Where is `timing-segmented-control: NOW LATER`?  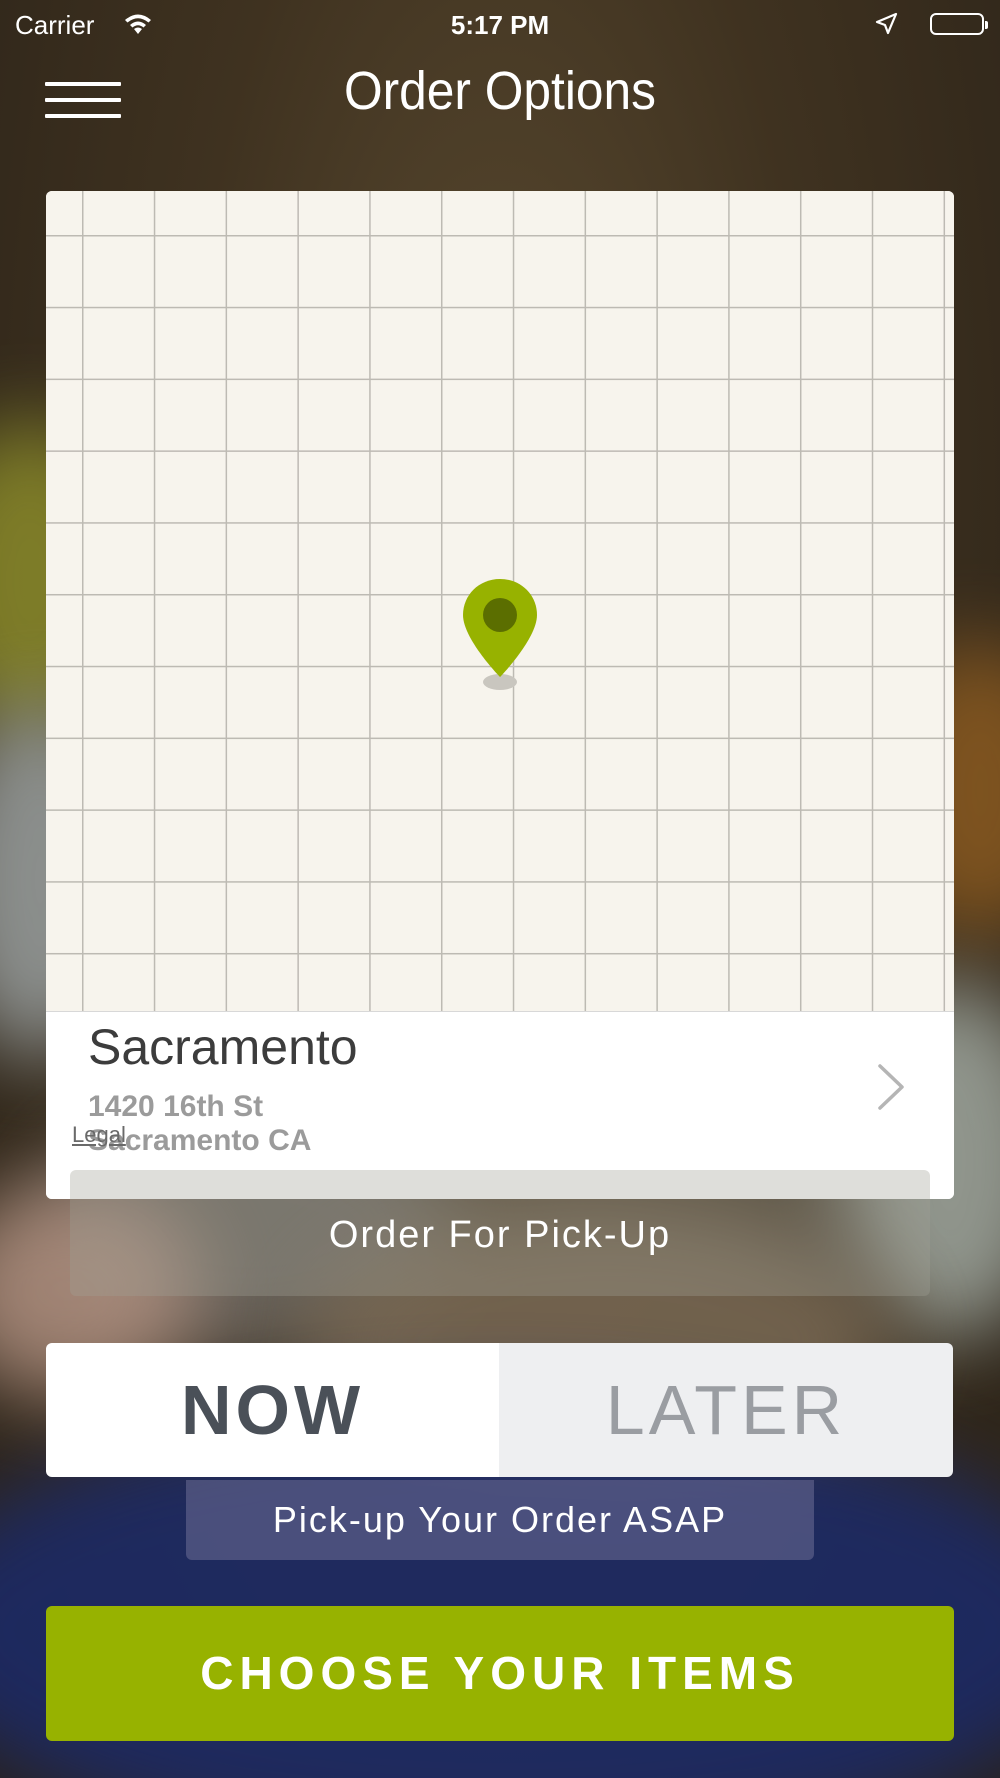
timing-segmented-control: NOW LATER is located at coordinates (499, 1410).